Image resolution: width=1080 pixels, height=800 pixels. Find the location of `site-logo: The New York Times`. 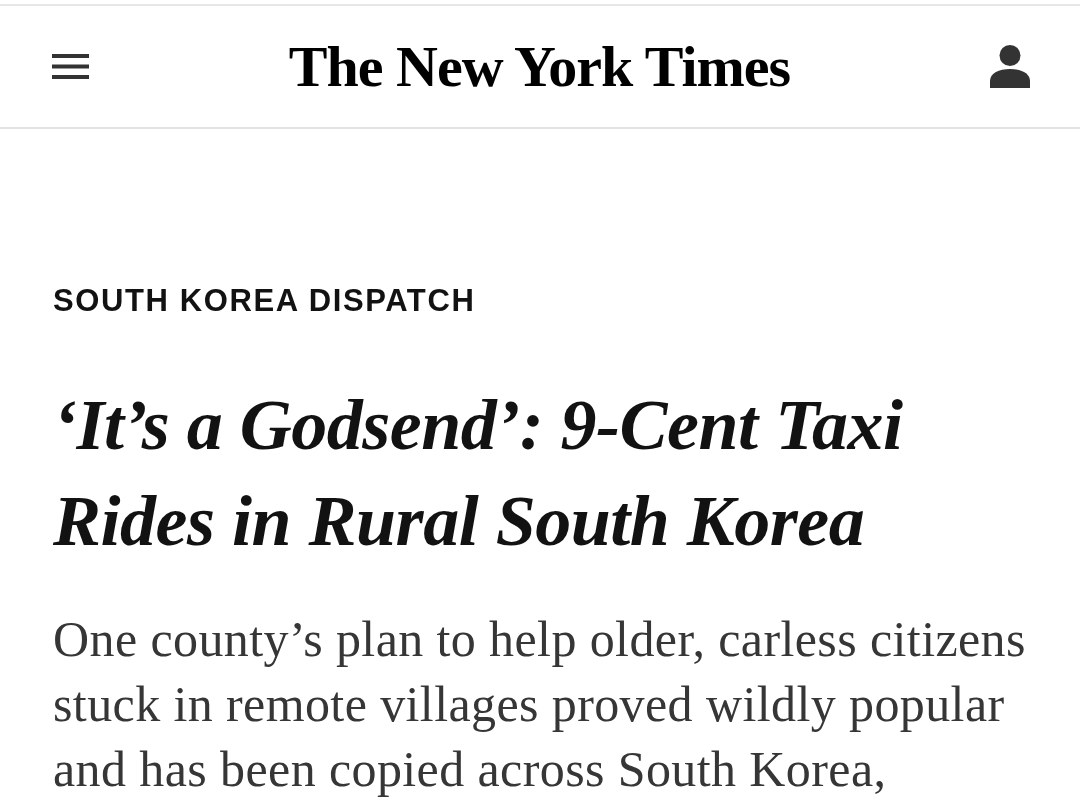

site-logo: The New York Times is located at coordinates (539, 66).